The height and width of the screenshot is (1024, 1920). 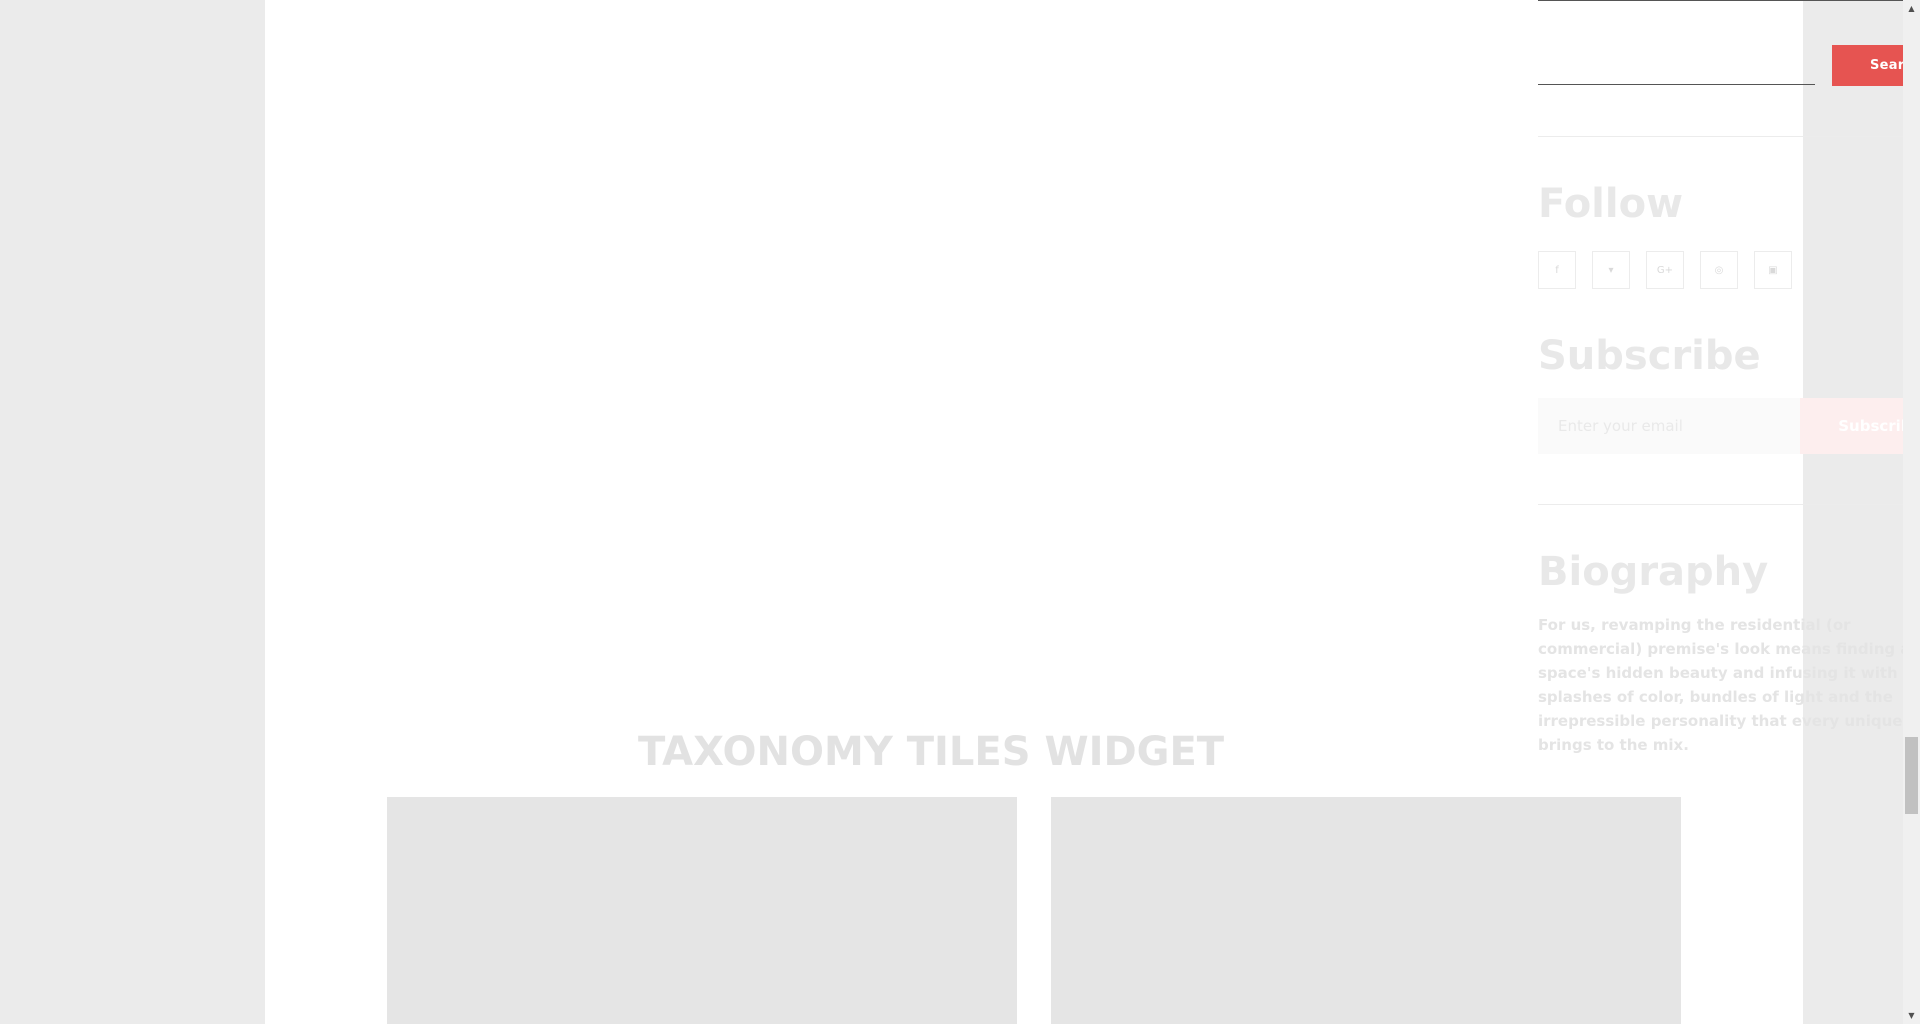 I want to click on biography-title: Biography, so click(x=1653, y=572).